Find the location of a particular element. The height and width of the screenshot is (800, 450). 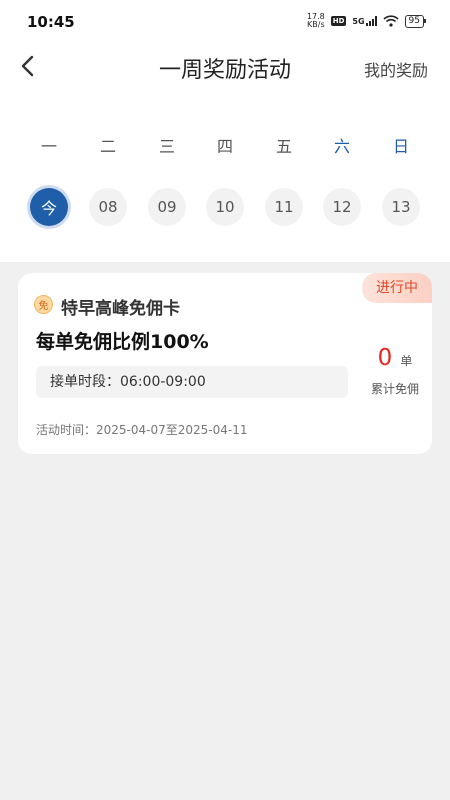

free-count-value: 0 is located at coordinates (385, 358).